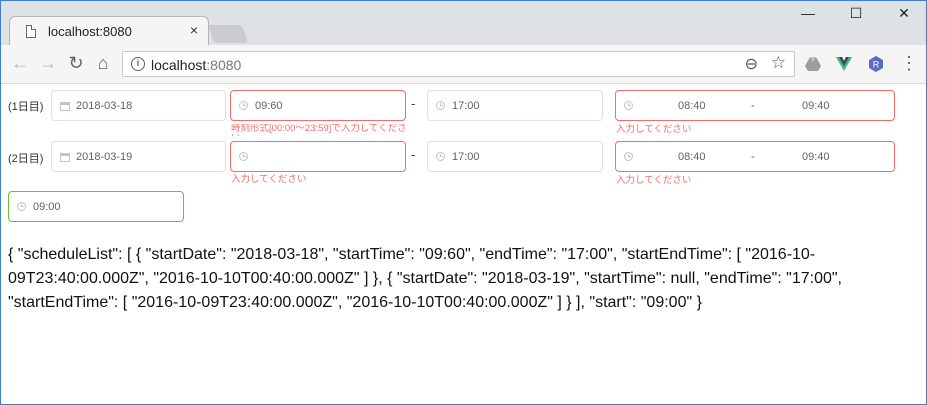  I want to click on start-date-picker: 2018-03-18, so click(138, 105).